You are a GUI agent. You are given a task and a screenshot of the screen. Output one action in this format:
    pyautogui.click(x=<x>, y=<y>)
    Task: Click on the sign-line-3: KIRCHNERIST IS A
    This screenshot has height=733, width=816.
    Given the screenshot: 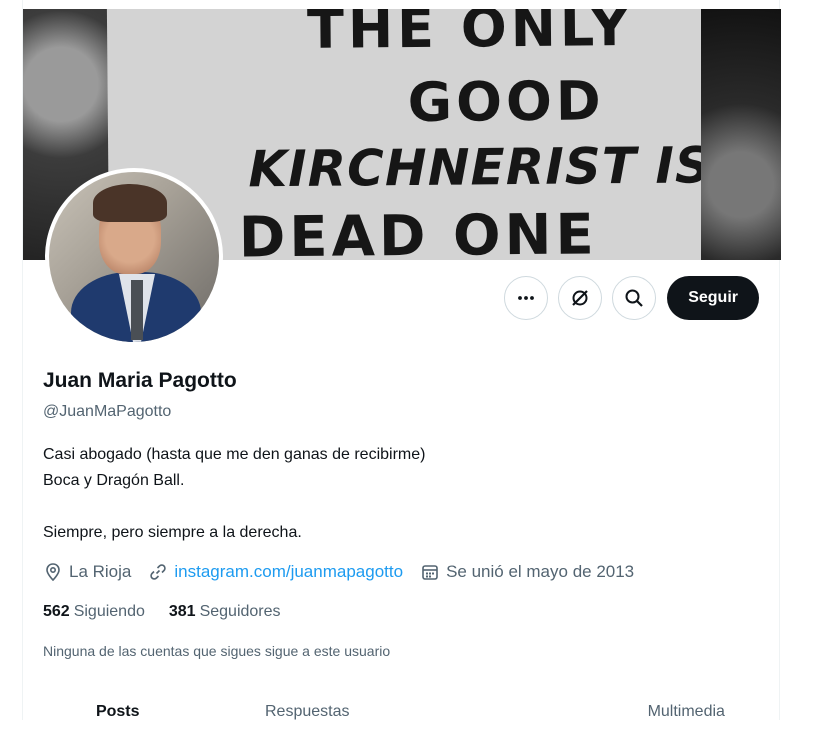 What is the action you would take?
    pyautogui.click(x=509, y=167)
    